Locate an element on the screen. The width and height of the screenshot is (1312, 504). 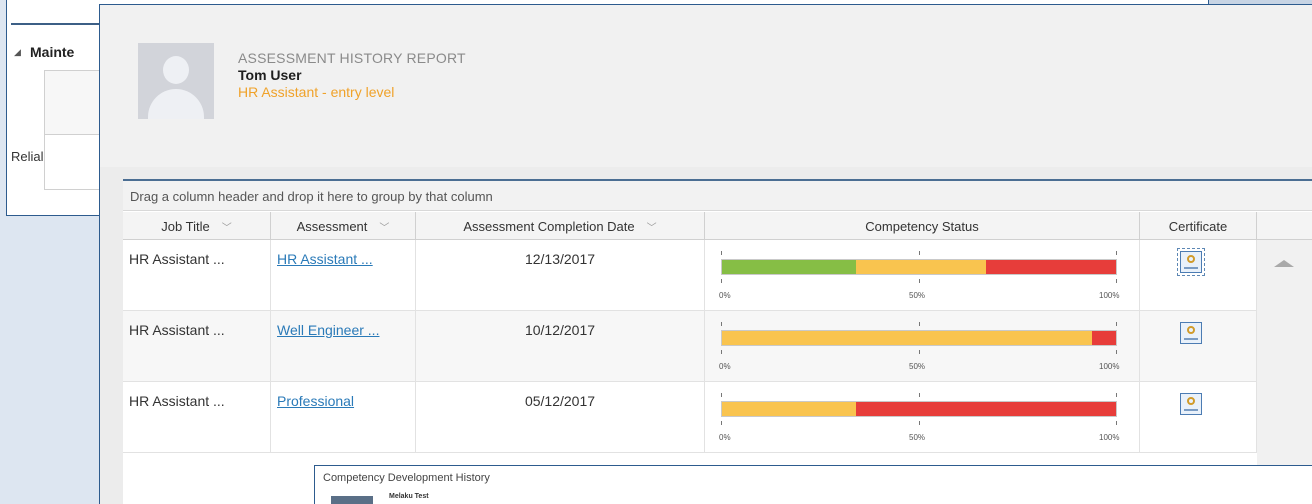
collapse-caret-icon: ◢ is located at coordinates (17, 52).